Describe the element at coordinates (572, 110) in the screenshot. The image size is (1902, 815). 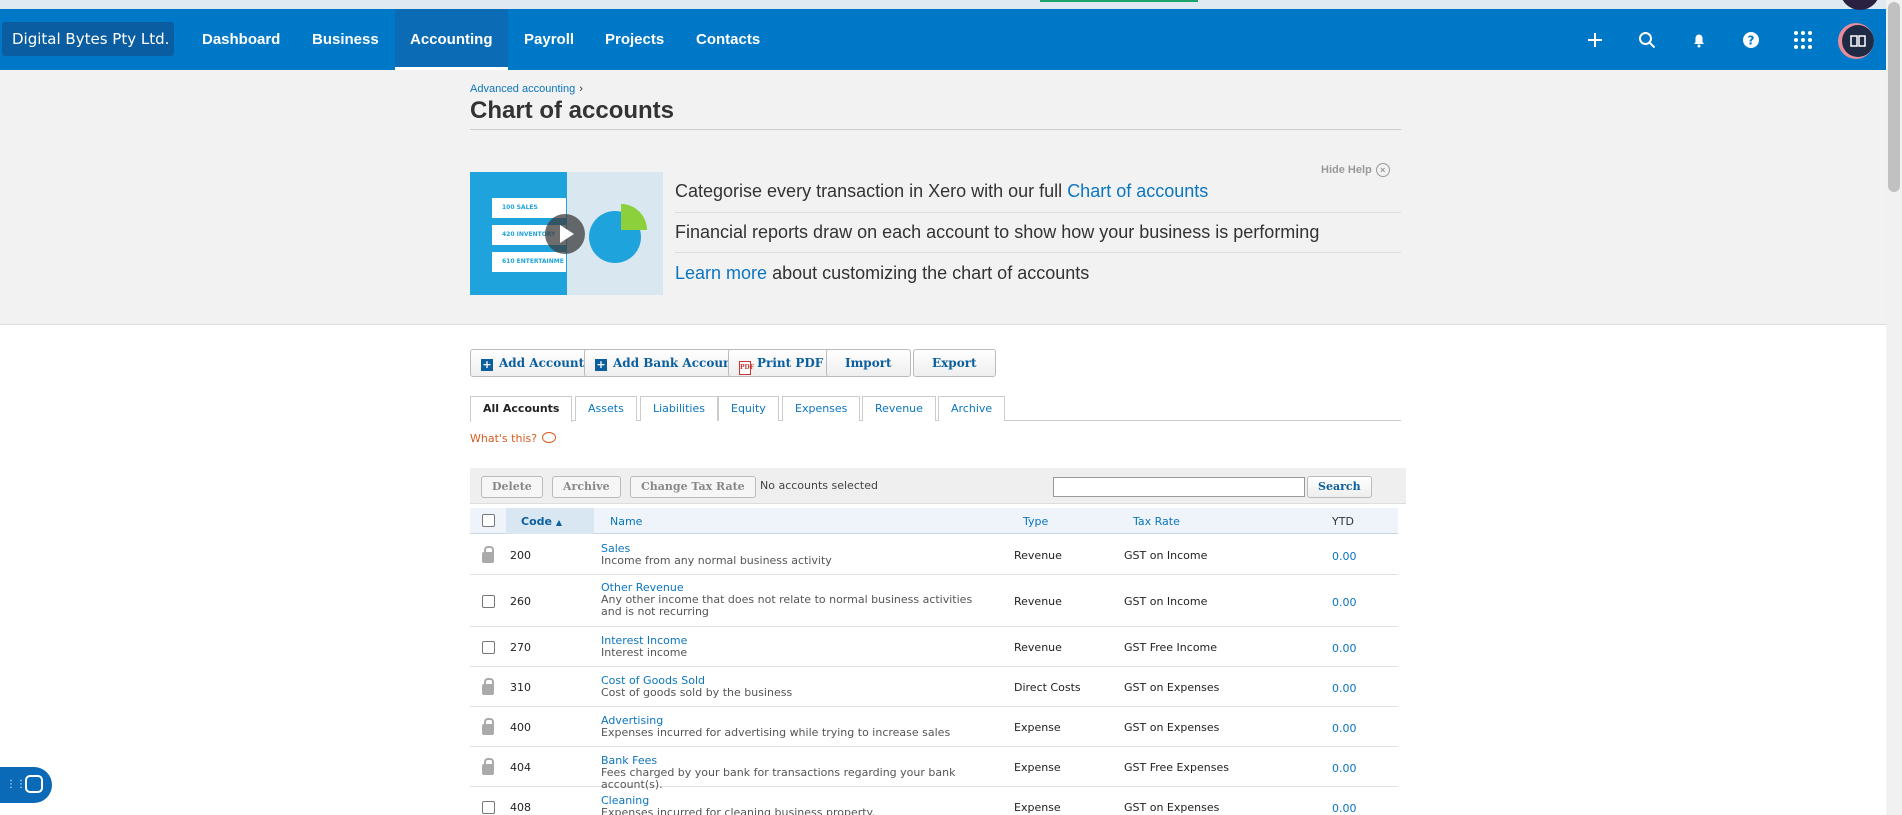
I see `page-title: Chart of accounts` at that location.